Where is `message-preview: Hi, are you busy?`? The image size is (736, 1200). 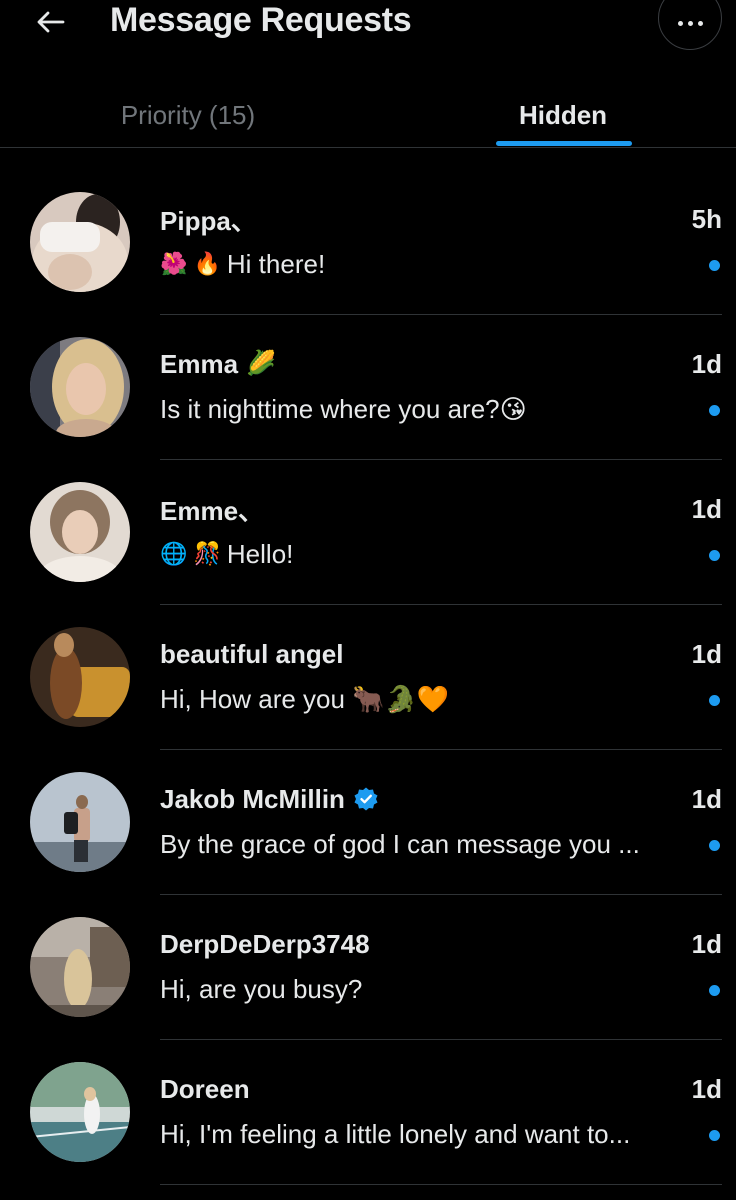
message-preview: Hi, are you busy? is located at coordinates (261, 988).